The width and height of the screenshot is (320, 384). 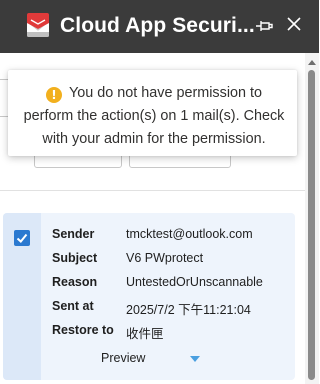 I want to click on subject-value: V6 PWprotect, so click(x=165, y=258).